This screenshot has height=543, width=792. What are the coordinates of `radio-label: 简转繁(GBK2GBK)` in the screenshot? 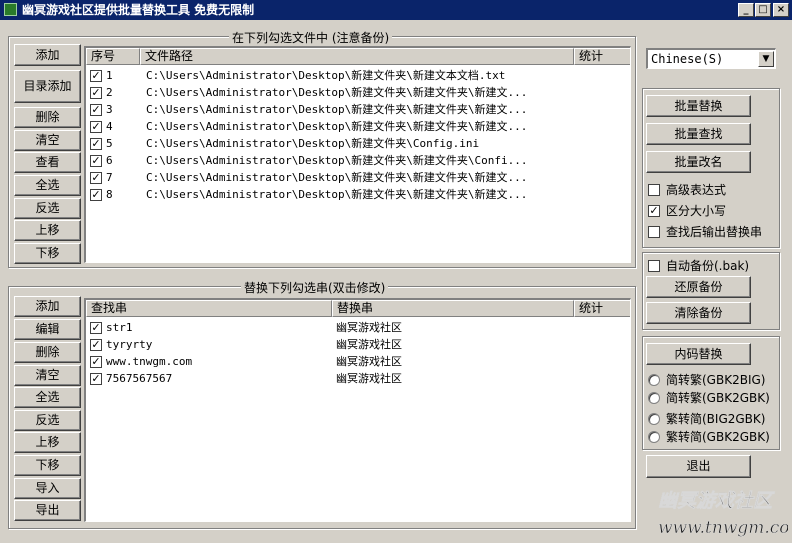 It's located at (718, 398).